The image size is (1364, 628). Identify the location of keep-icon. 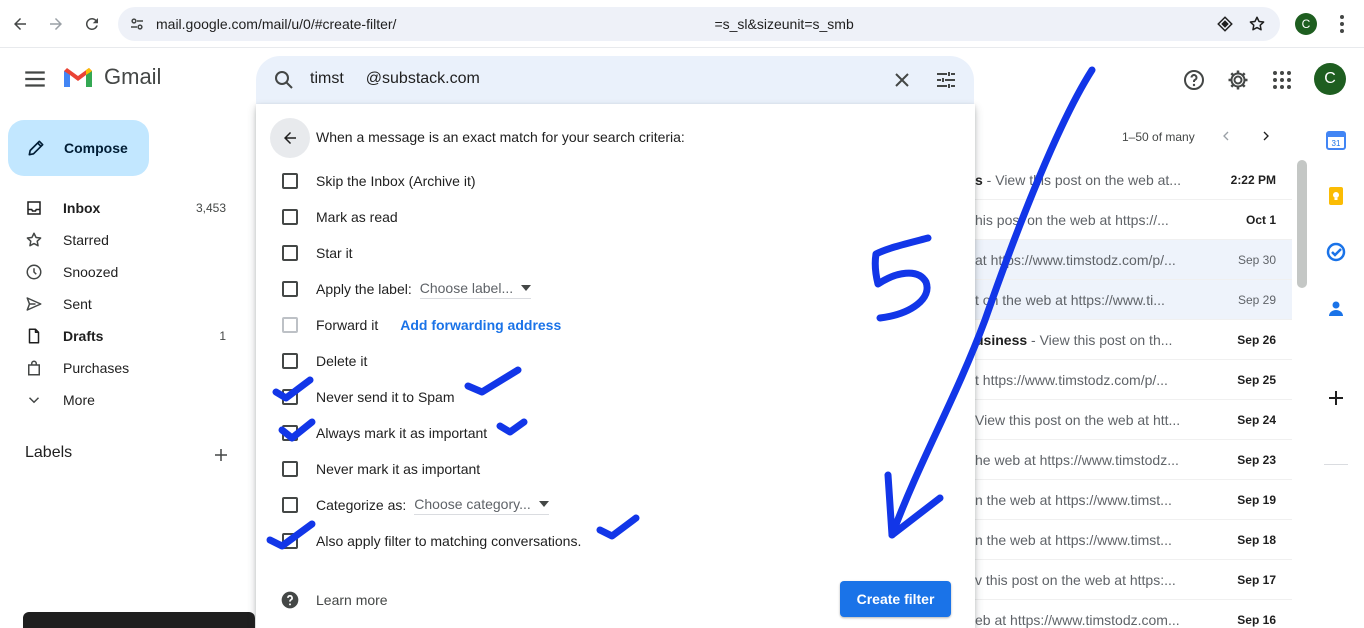
(1336, 196).